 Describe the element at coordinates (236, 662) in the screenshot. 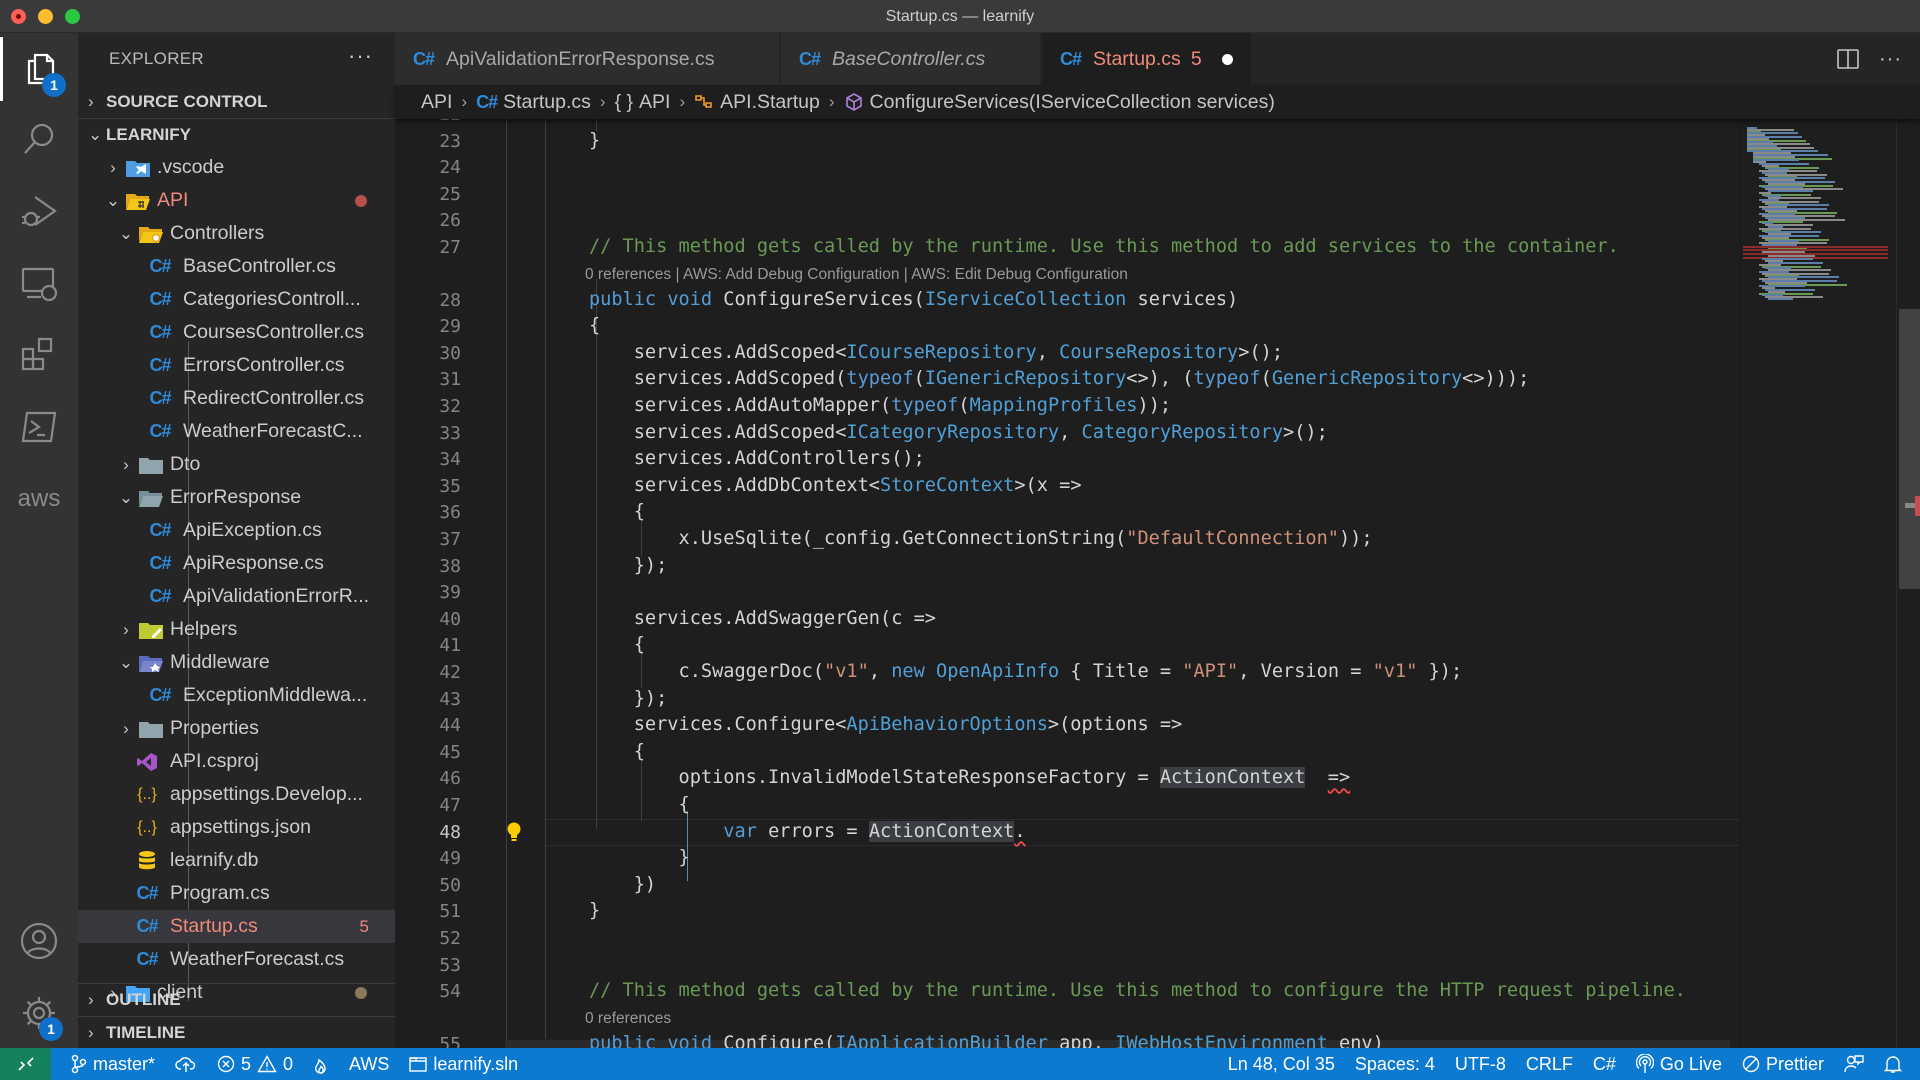

I see `tree-item: ⌄ Middleware` at that location.